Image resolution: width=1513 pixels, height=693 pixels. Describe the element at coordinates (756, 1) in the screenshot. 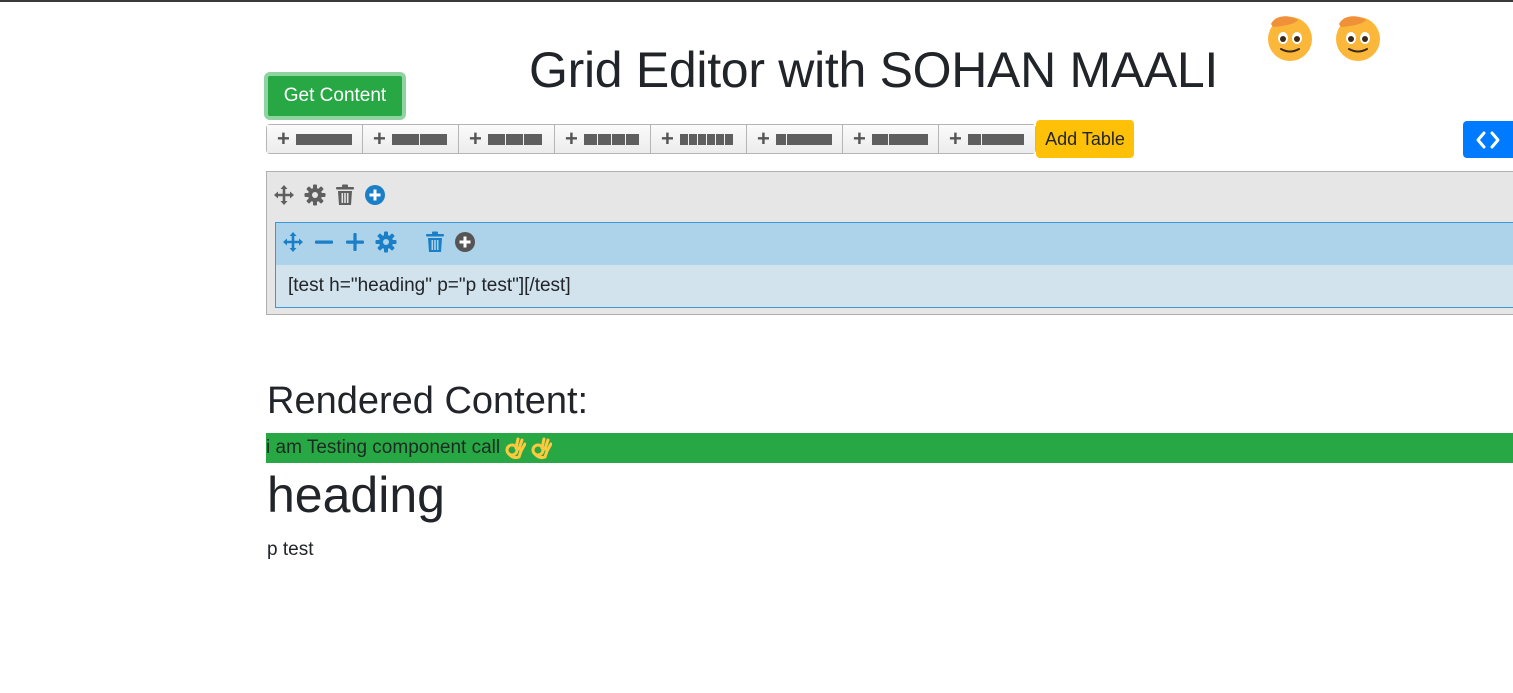

I see `window-top-border` at that location.